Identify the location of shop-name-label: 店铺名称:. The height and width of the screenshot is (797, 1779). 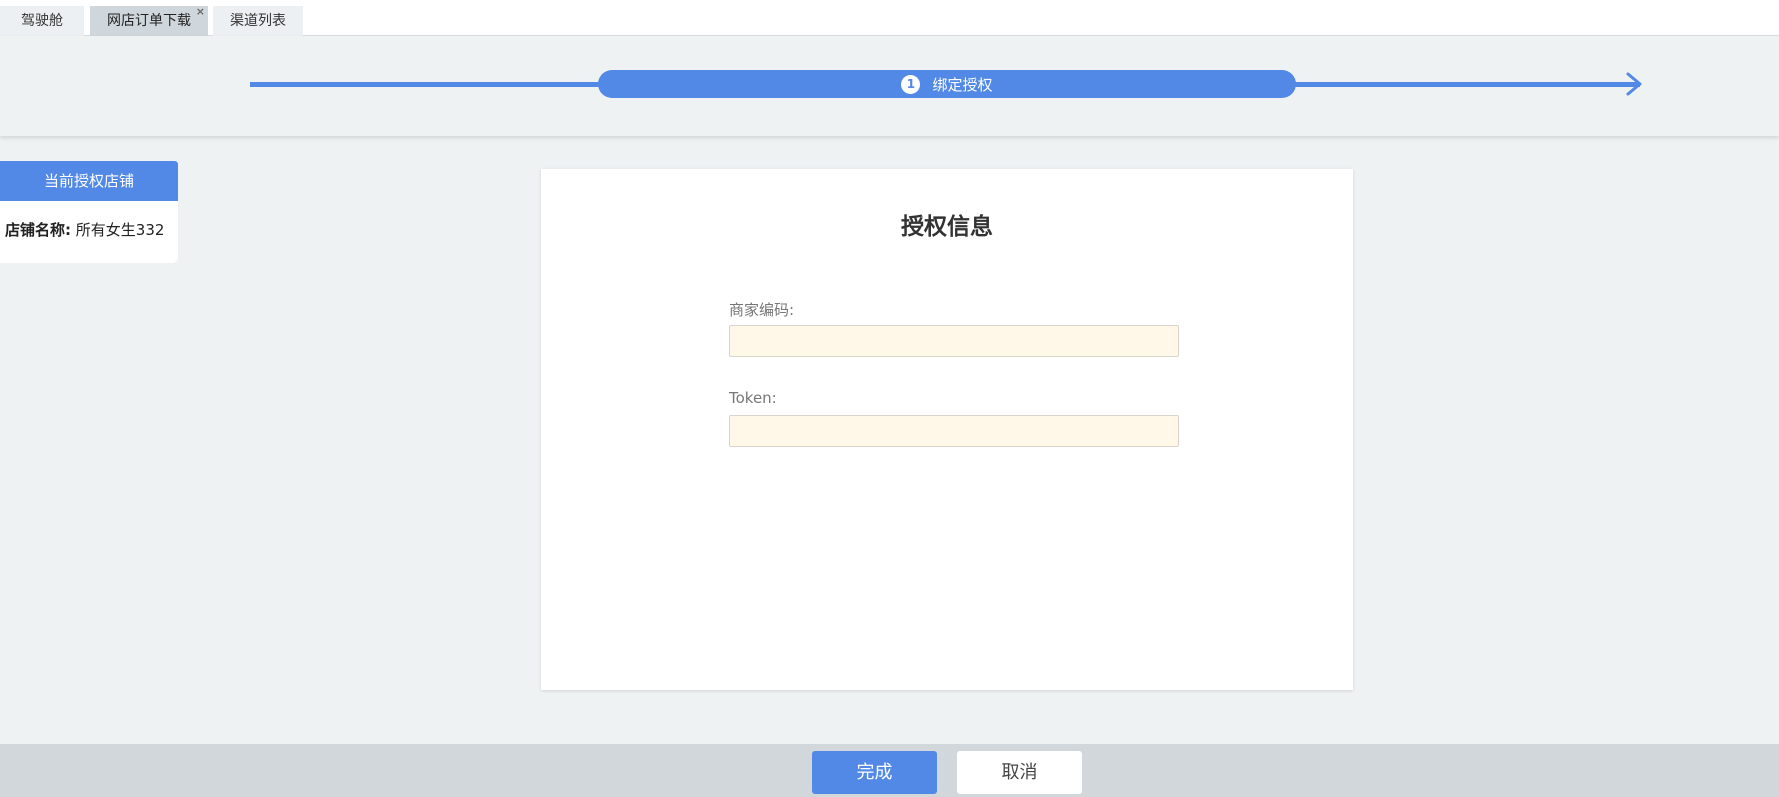
(38, 230).